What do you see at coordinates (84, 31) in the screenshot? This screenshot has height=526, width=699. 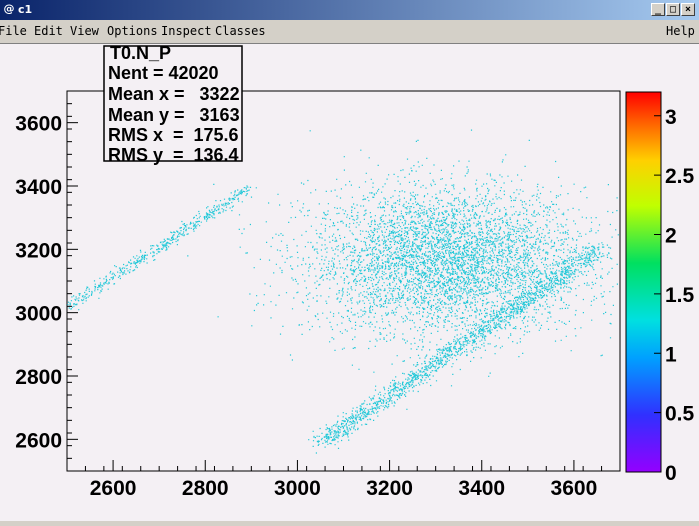 I see `menu-view: View` at bounding box center [84, 31].